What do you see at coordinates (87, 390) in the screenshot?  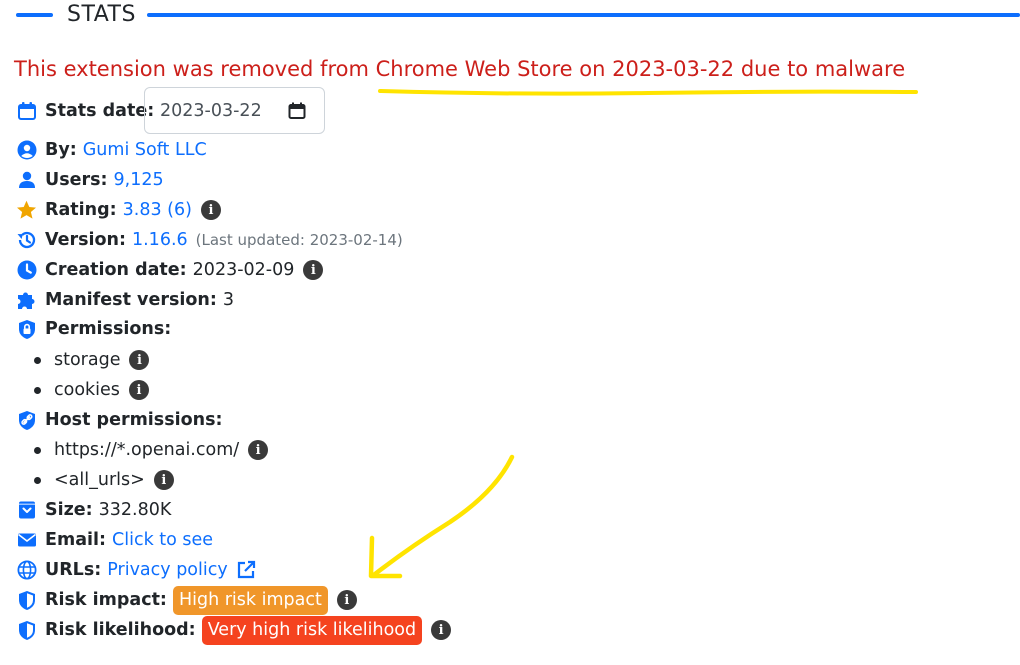 I see `permission-cookies: cookies` at bounding box center [87, 390].